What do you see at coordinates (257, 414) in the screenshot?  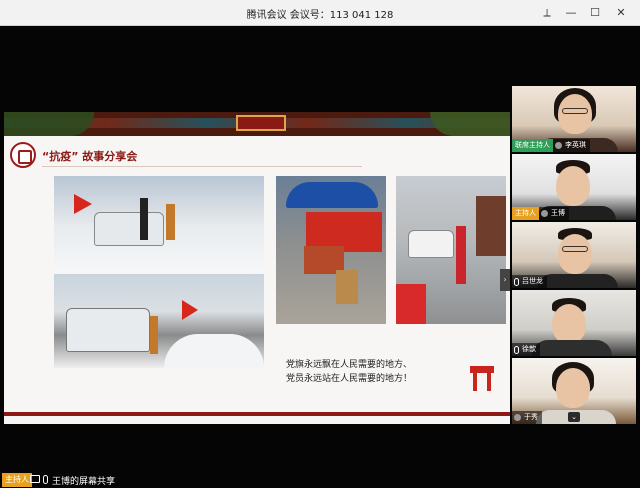 I see `slide-bottom-border` at bounding box center [257, 414].